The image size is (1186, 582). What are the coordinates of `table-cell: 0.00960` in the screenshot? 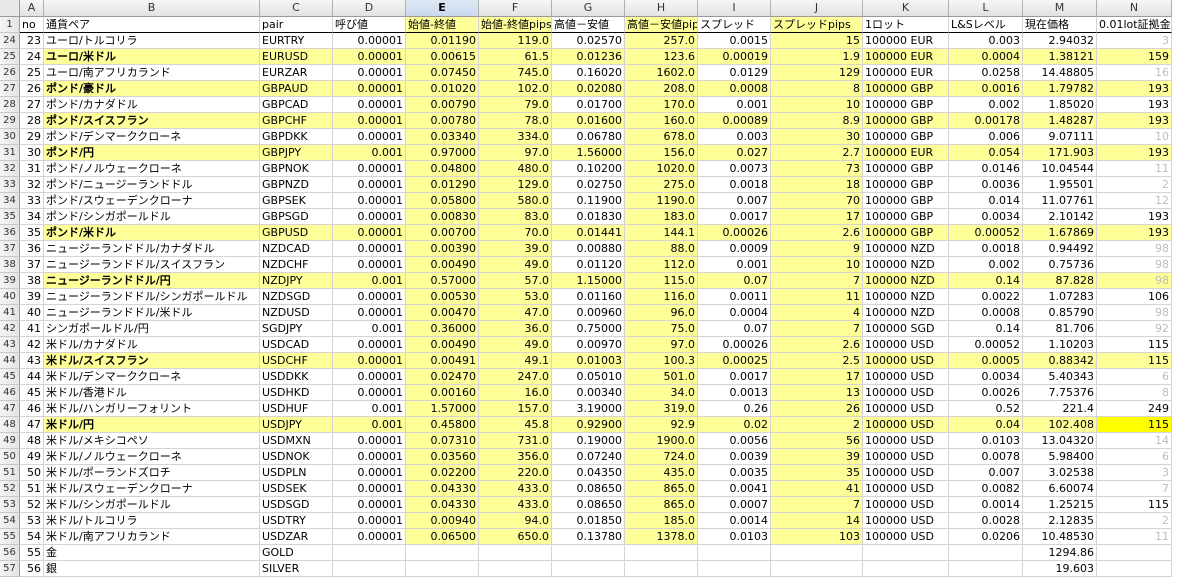 It's located at (588, 313).